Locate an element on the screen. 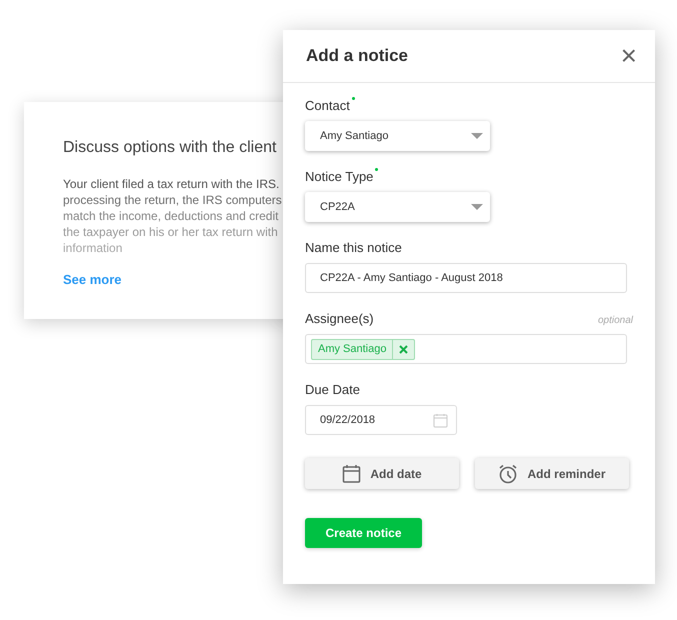 This screenshot has height=620, width=677. field-label: Assignee(s) is located at coordinates (339, 319).